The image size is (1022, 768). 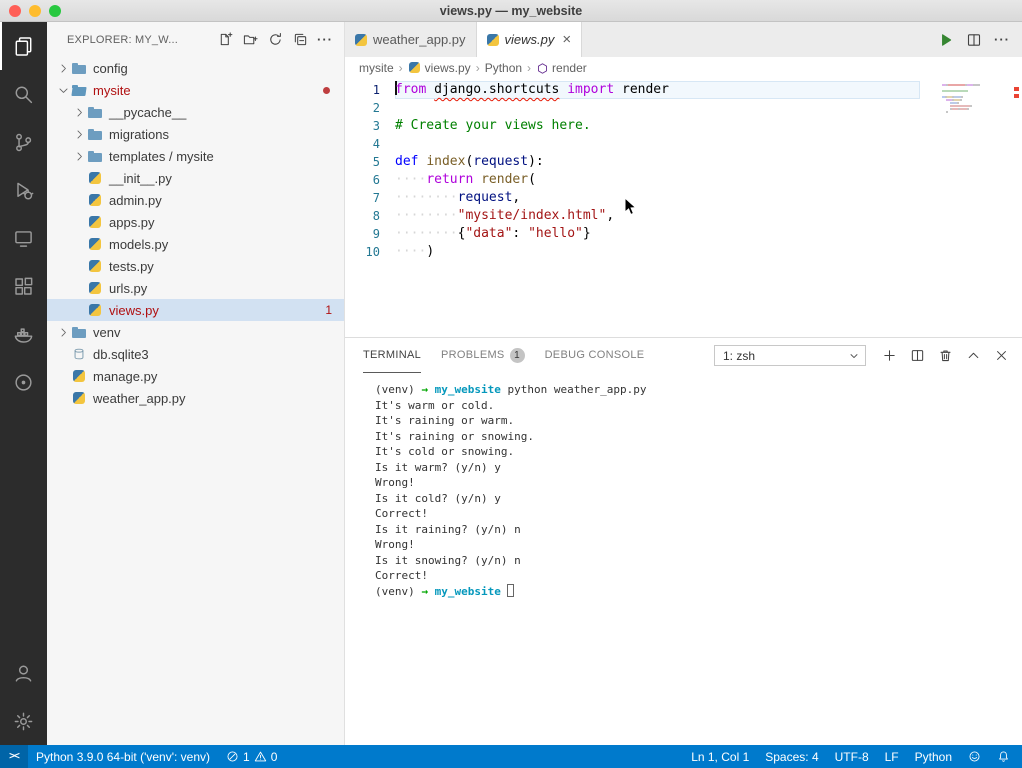 I want to click on new-terminal-icon, so click(x=889, y=355).